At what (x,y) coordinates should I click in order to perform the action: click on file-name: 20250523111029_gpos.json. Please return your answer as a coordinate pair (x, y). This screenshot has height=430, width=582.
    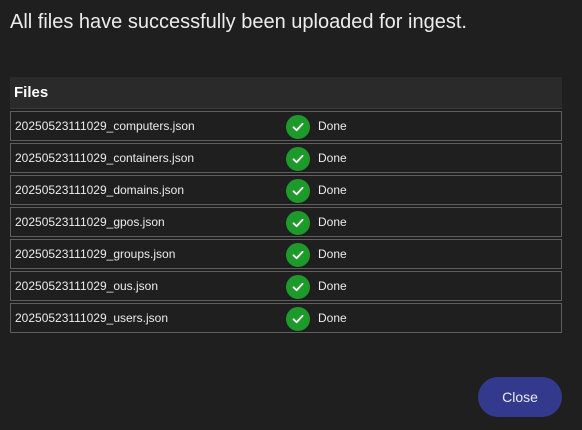
    Looking at the image, I should click on (90, 222).